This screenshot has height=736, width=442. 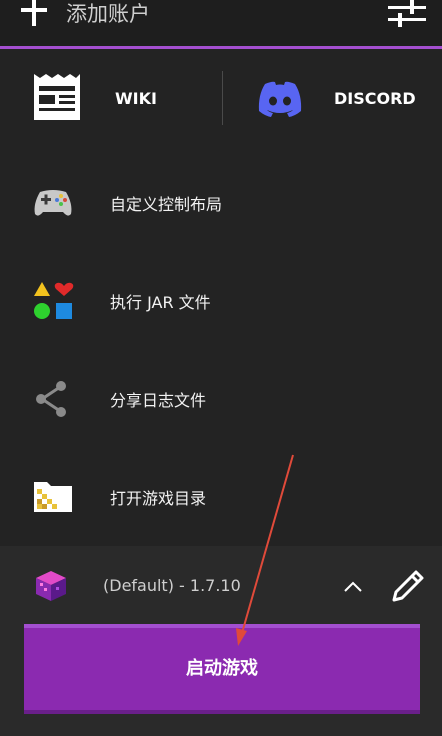 What do you see at coordinates (221, 24) in the screenshot?
I see `top-bar: 添加账户` at bounding box center [221, 24].